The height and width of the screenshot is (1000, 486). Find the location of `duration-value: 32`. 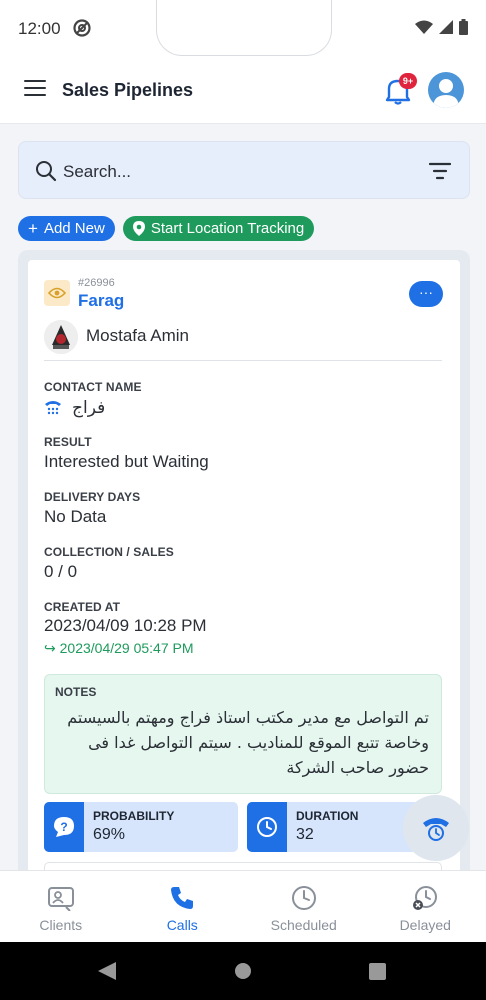

duration-value: 32 is located at coordinates (305, 834).